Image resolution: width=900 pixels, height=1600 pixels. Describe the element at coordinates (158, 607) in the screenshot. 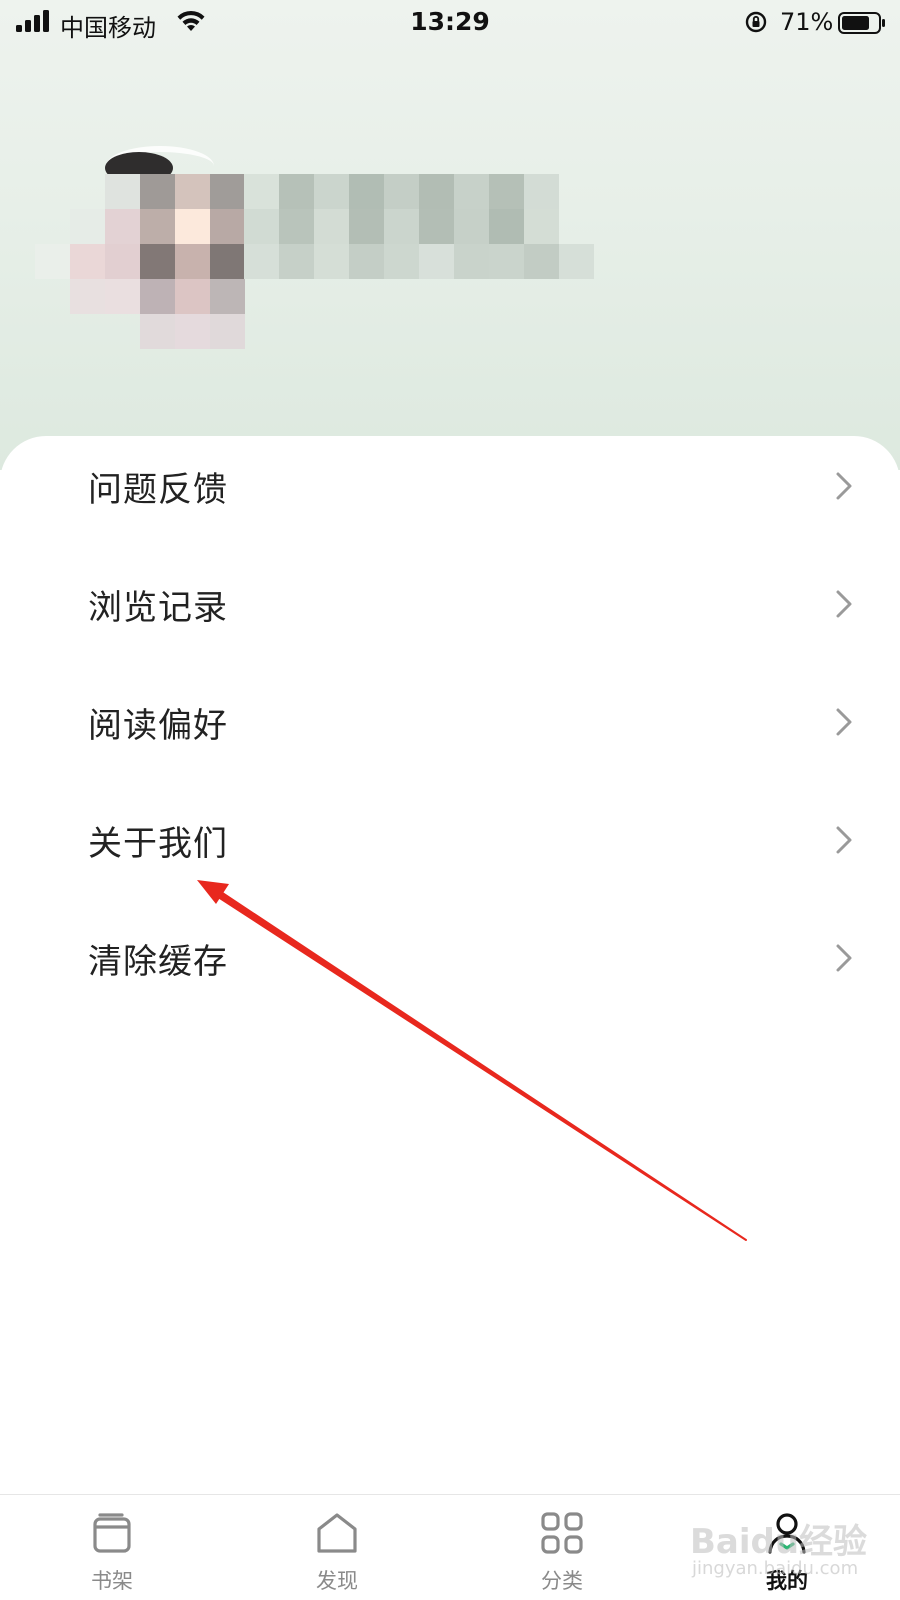

I see `menu-item-label: 浏览记录` at that location.